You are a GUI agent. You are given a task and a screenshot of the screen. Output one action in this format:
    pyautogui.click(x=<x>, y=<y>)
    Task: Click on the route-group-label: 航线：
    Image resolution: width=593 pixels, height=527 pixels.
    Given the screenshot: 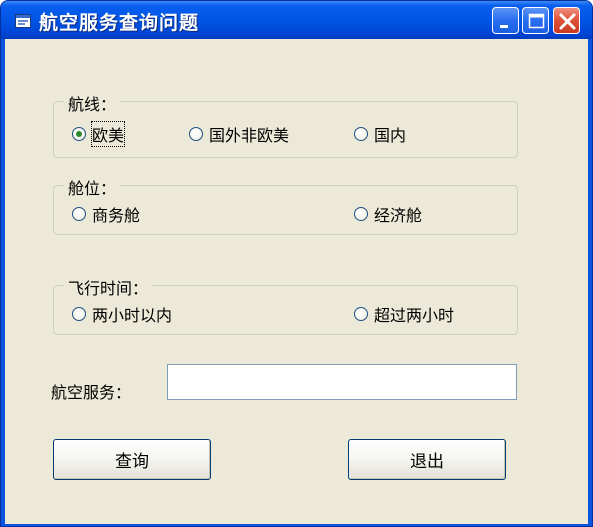 What is the action you would take?
    pyautogui.click(x=92, y=103)
    